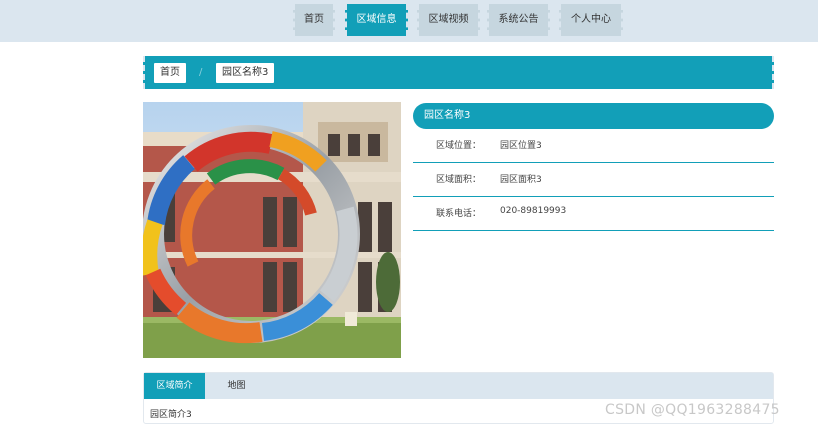  I want to click on nav-area-video: 区域视频, so click(448, 20).